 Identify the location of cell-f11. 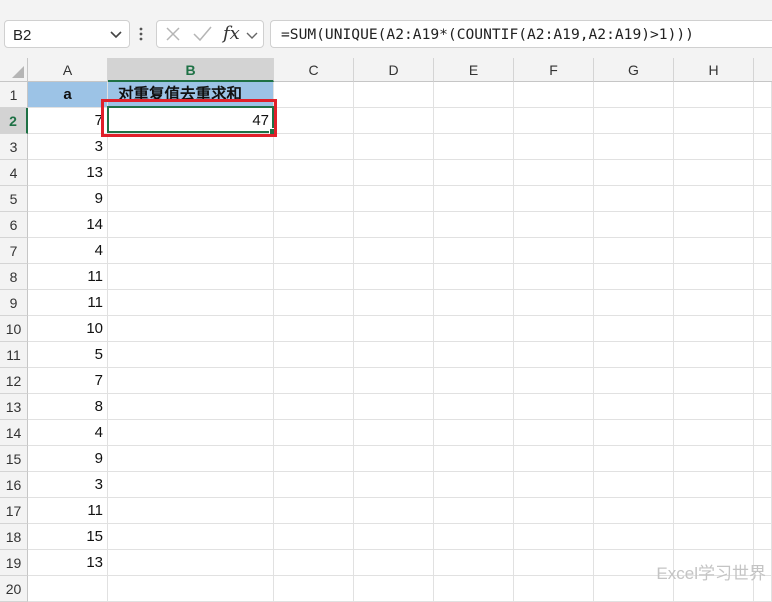
(554, 355).